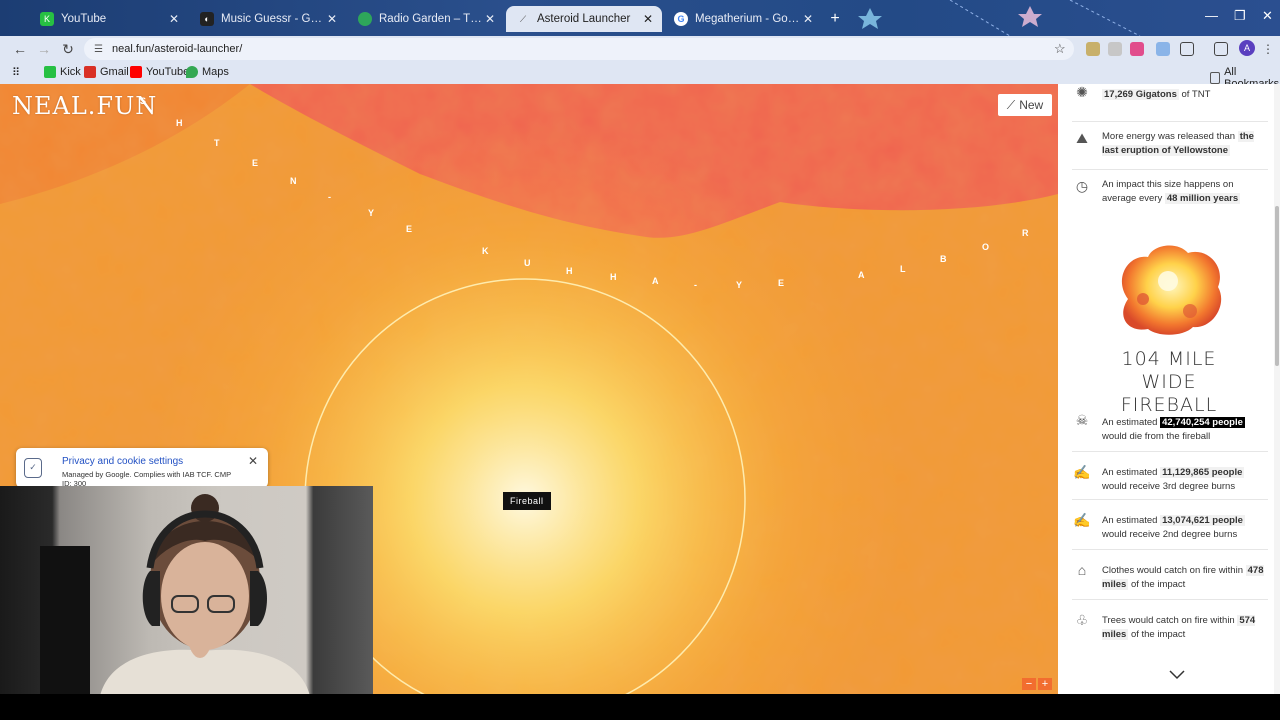  What do you see at coordinates (1170, 534) in the screenshot?
I see `effect-post: would receive 2nd degree burns` at bounding box center [1170, 534].